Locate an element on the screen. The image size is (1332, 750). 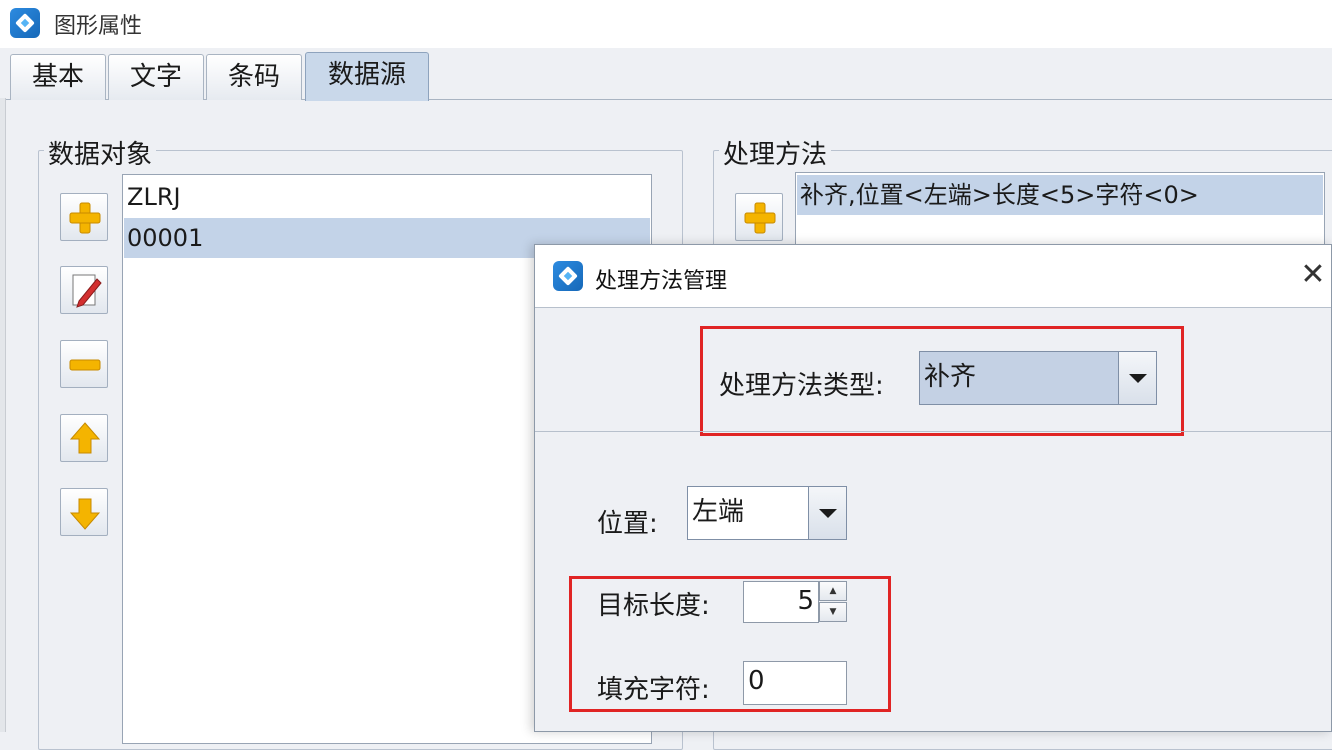
tab-strip: 基本 文字 条码 数据源 is located at coordinates (666, 75).